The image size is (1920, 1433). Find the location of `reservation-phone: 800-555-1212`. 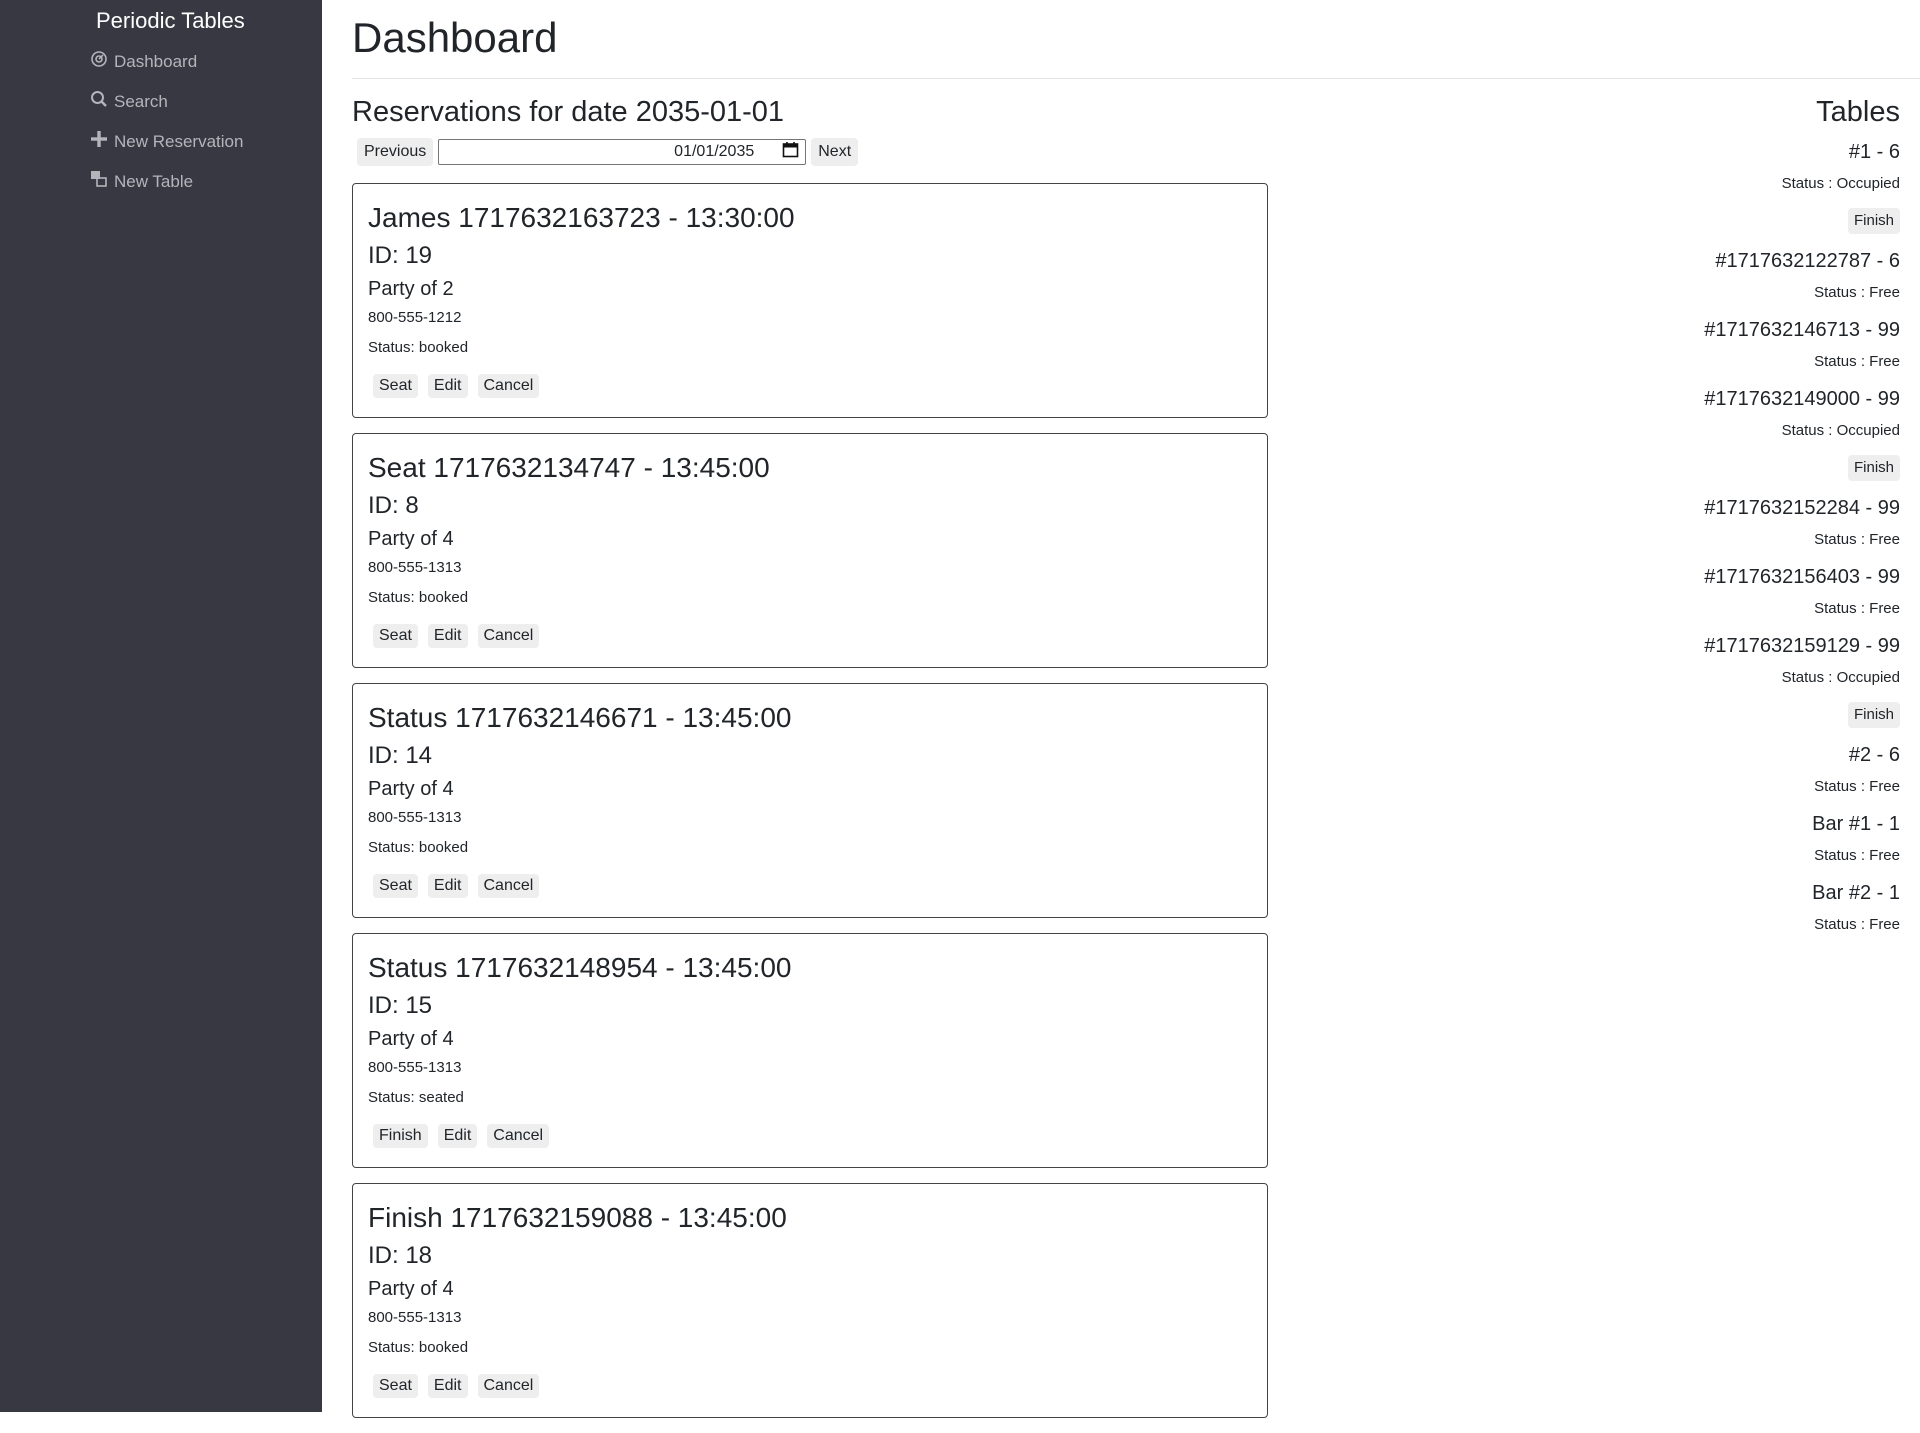

reservation-phone: 800-555-1212 is located at coordinates (415, 317).